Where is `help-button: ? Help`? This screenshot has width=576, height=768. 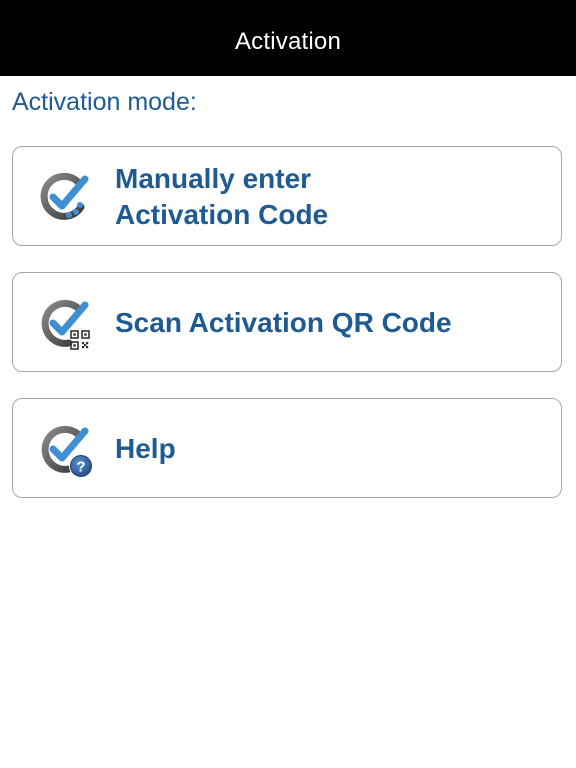
help-button: ? Help is located at coordinates (287, 448).